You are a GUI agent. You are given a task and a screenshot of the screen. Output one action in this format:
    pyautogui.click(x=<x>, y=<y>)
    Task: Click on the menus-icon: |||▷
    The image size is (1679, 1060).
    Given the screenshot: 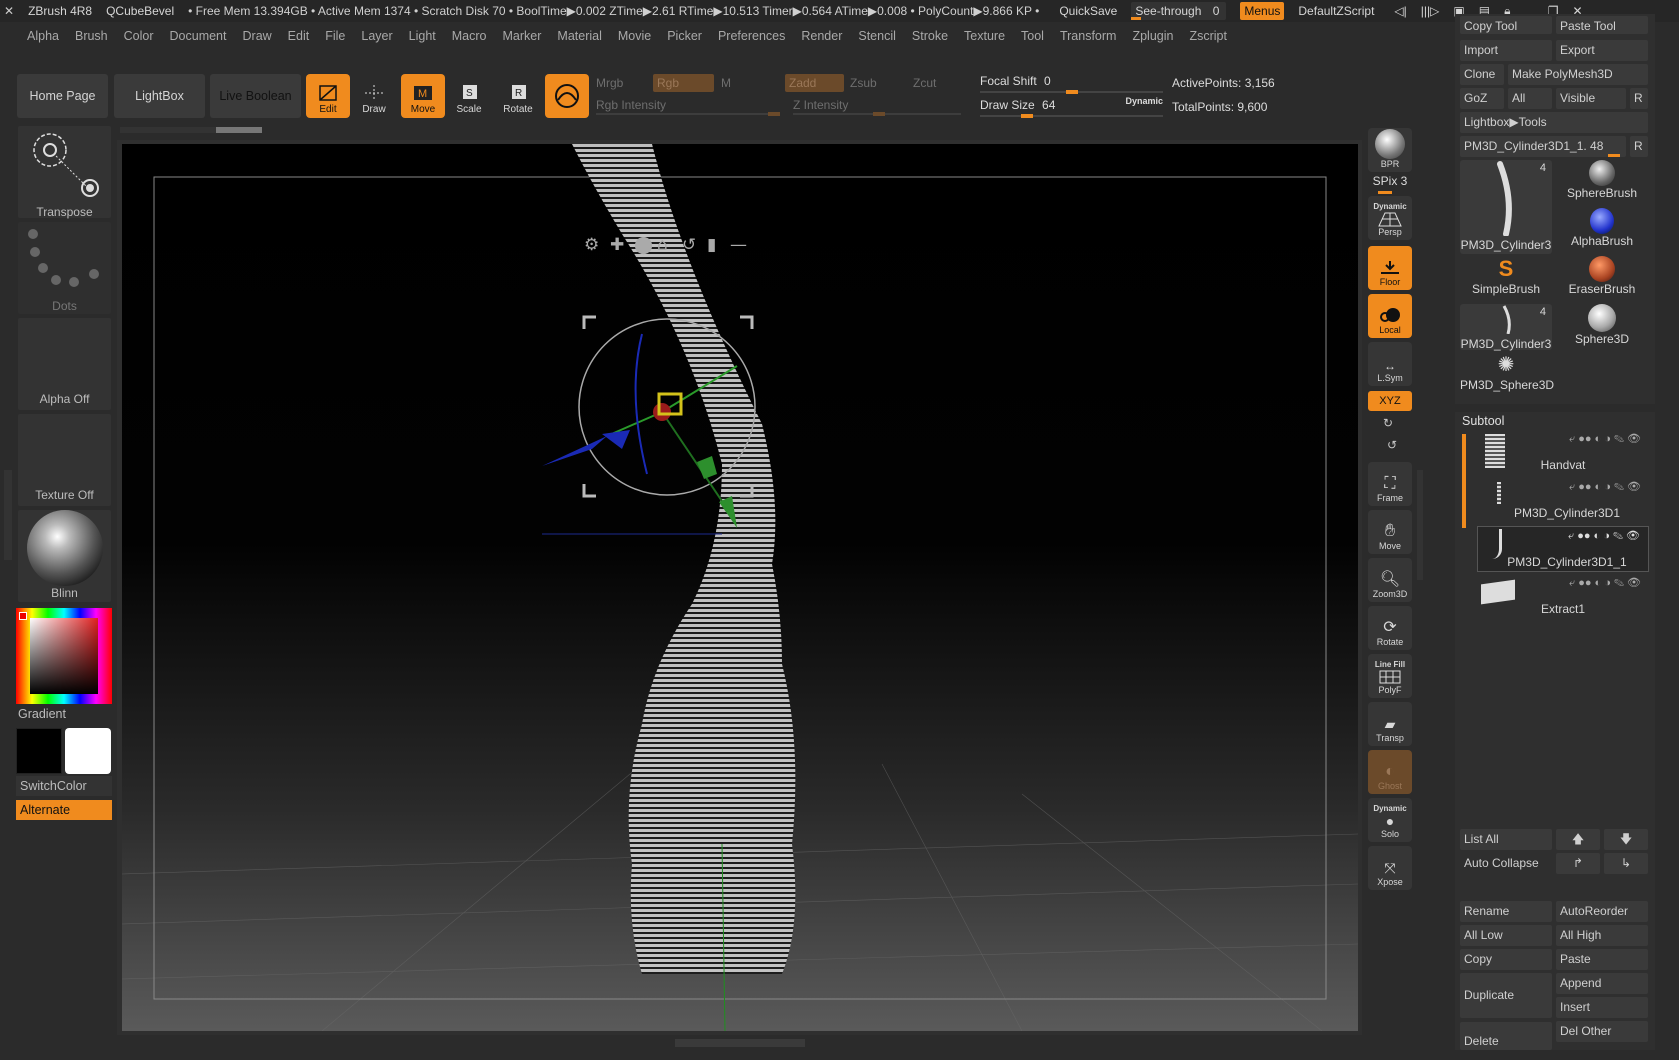 What is the action you would take?
    pyautogui.click(x=1430, y=11)
    